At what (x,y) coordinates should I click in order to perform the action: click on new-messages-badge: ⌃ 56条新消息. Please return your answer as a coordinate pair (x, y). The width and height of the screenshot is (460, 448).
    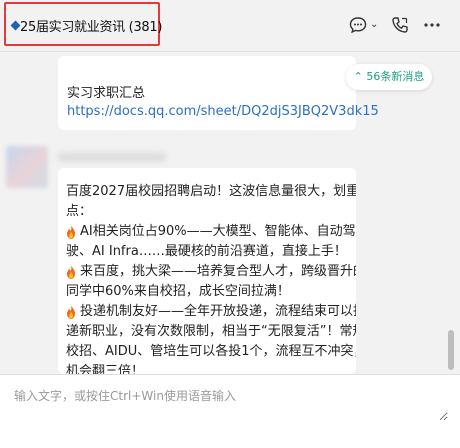
    Looking at the image, I should click on (389, 77).